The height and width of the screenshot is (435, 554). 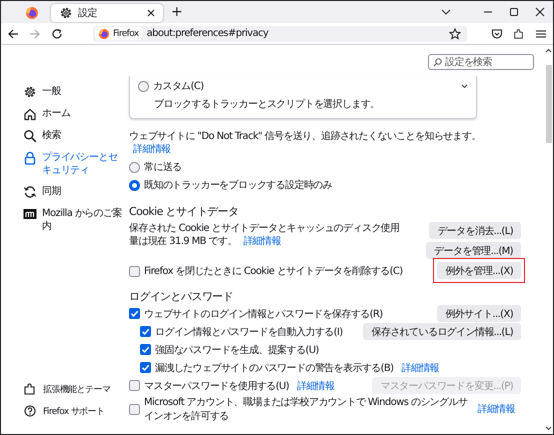 What do you see at coordinates (30, 192) in the screenshot?
I see `sync-icon` at bounding box center [30, 192].